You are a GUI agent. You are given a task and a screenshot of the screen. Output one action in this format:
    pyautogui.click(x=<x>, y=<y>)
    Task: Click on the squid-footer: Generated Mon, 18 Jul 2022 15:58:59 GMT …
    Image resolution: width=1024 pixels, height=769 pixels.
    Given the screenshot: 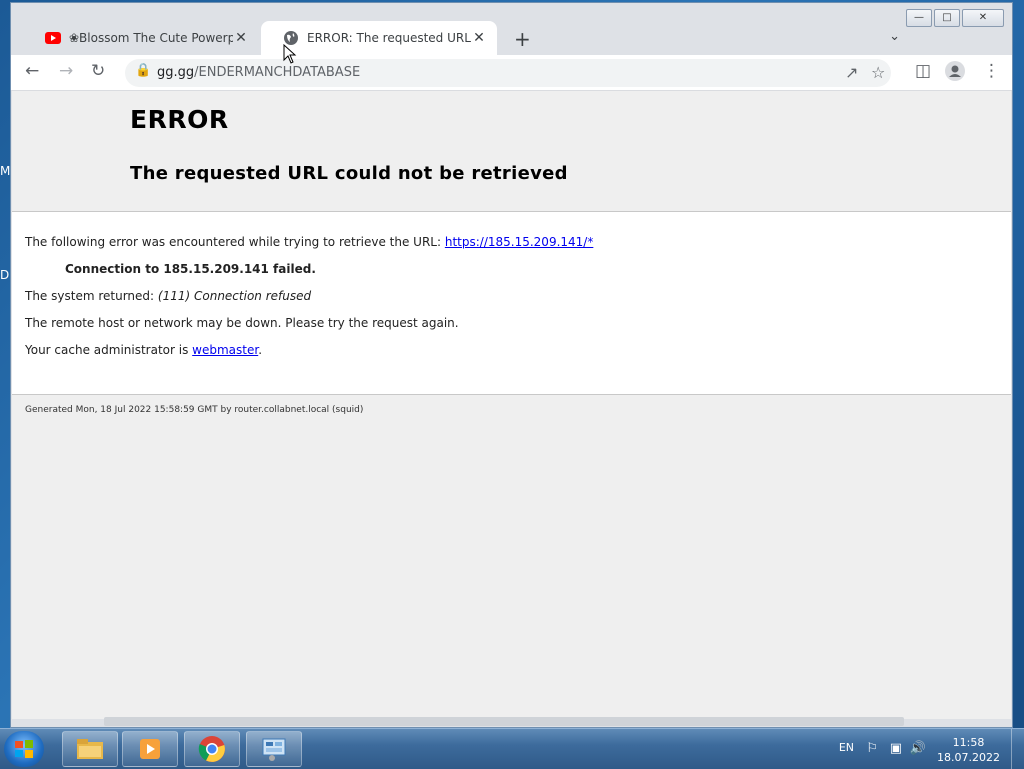 What is the action you would take?
    pyautogui.click(x=194, y=410)
    